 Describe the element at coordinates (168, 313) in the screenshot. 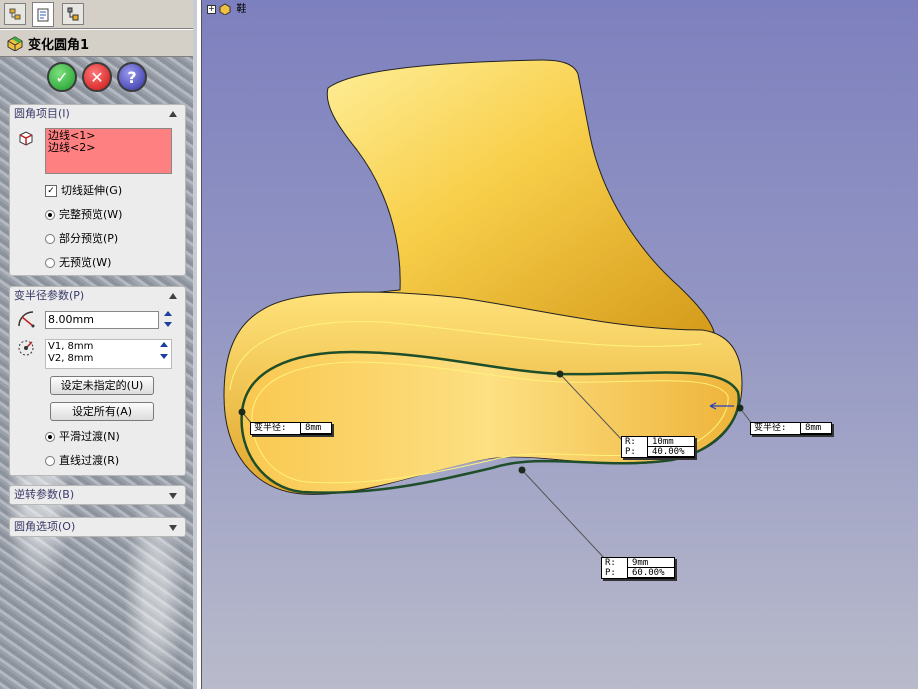

I see `spin-up-icon` at that location.